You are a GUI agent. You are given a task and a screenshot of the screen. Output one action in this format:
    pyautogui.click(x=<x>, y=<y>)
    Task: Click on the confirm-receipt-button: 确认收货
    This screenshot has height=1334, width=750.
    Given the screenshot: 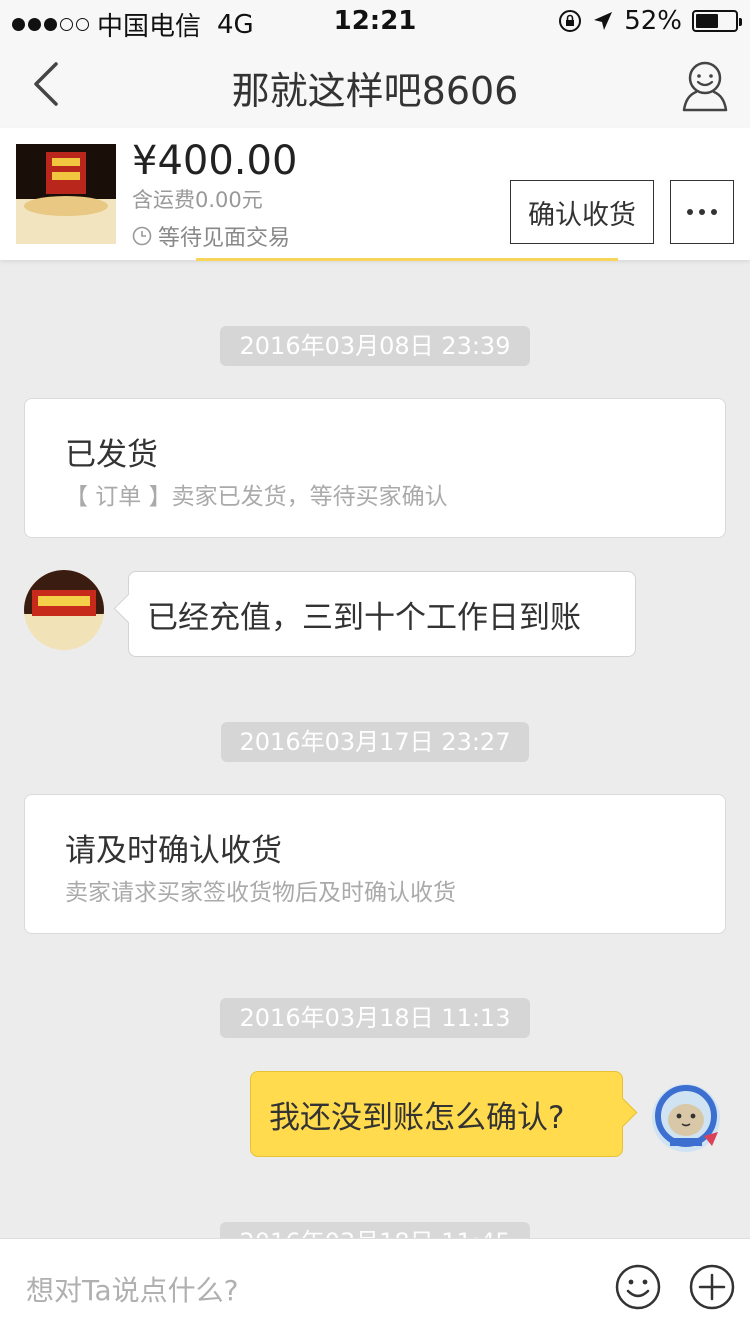 What is the action you would take?
    pyautogui.click(x=582, y=212)
    